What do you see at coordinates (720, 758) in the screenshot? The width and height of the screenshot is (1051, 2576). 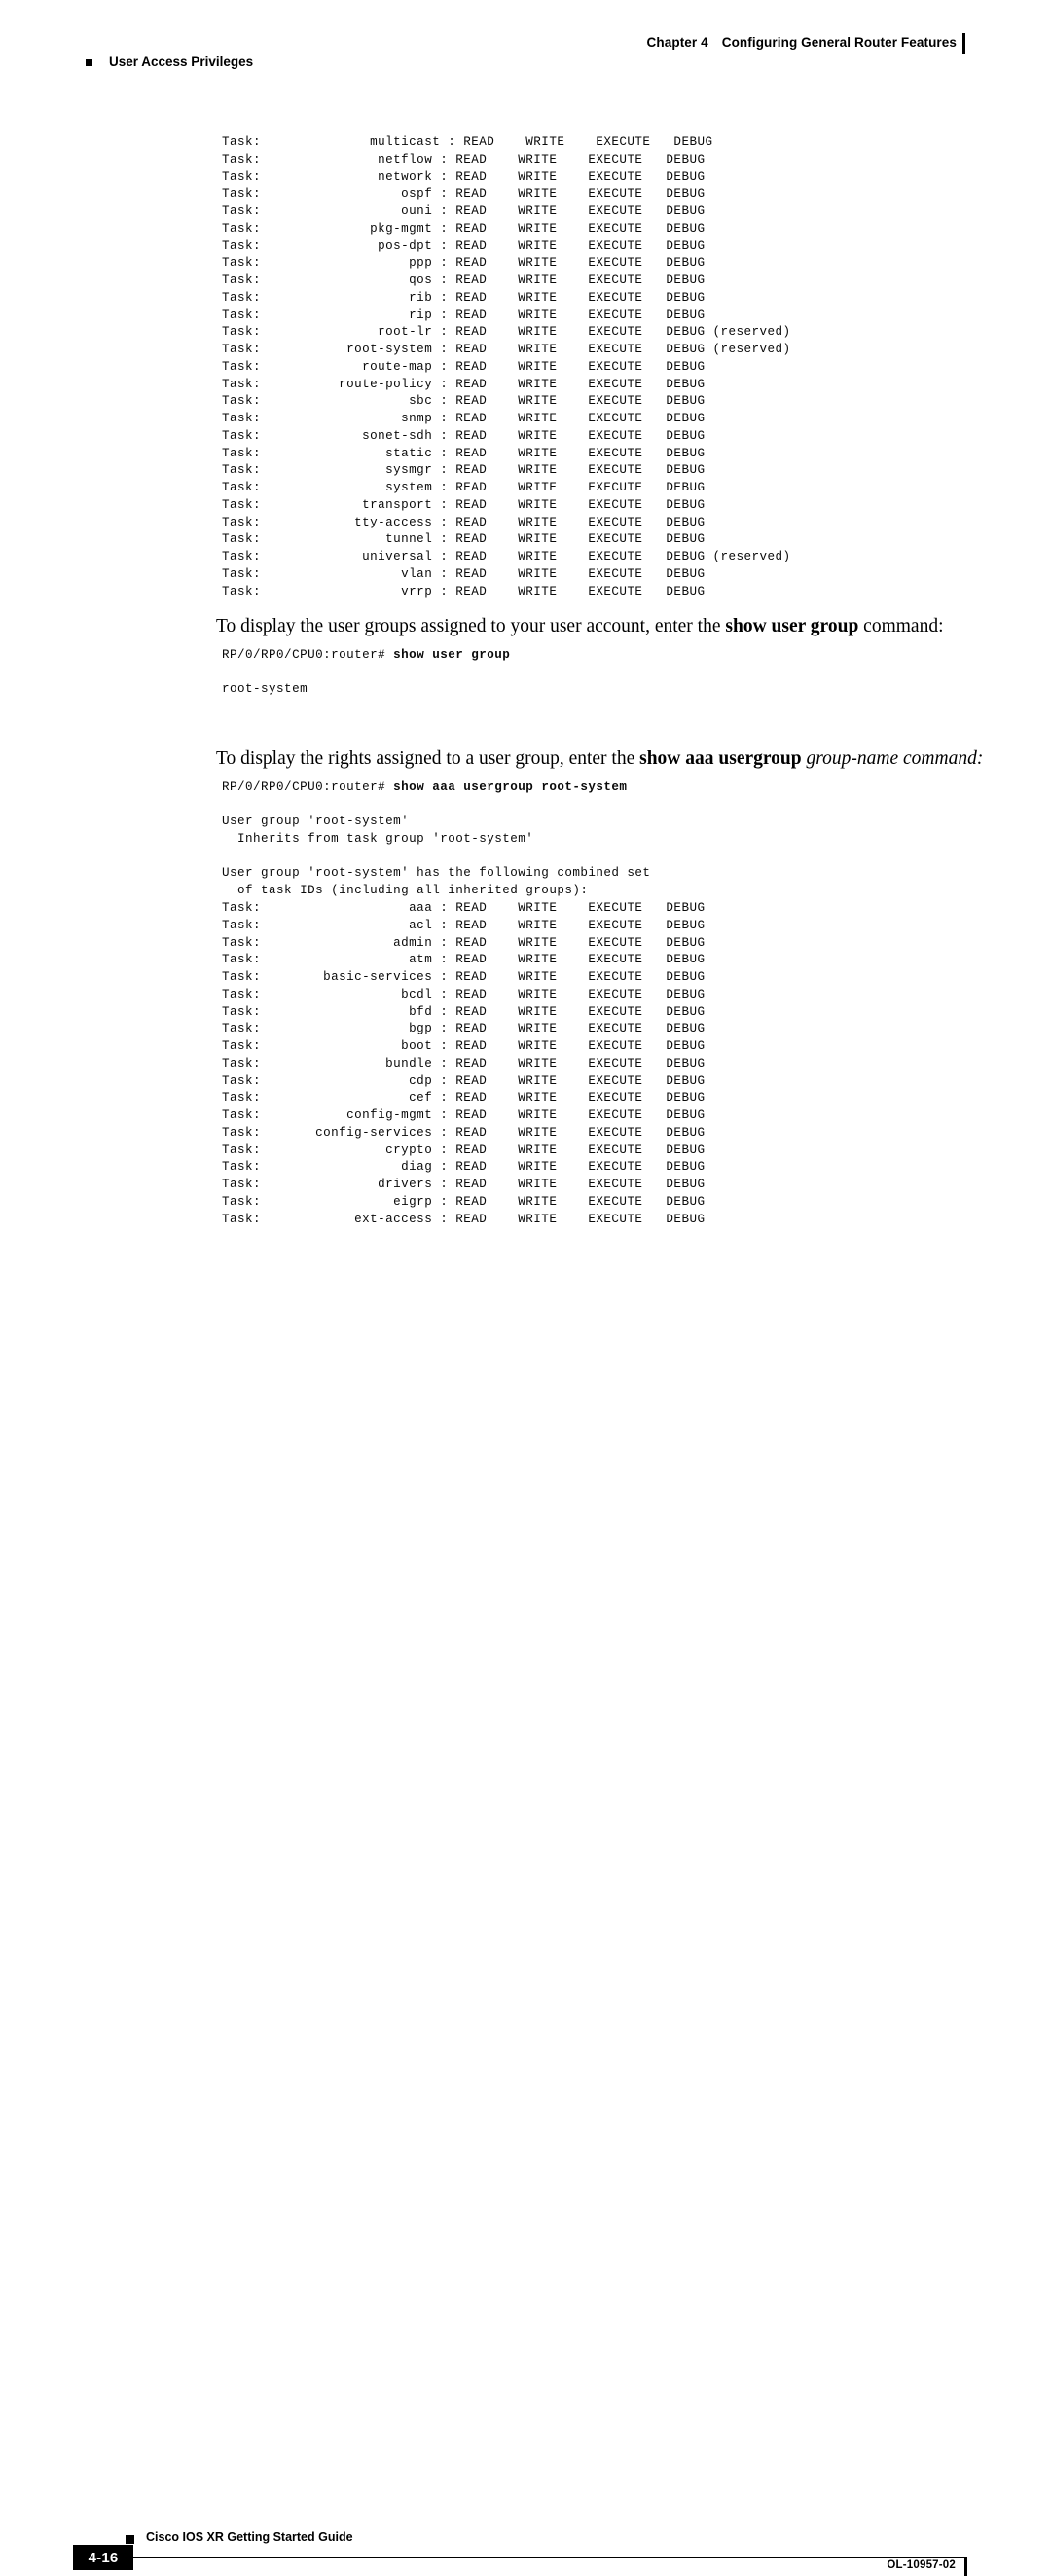 I see `inline-command-show-aaa-usergroup: show aaa usergroup` at bounding box center [720, 758].